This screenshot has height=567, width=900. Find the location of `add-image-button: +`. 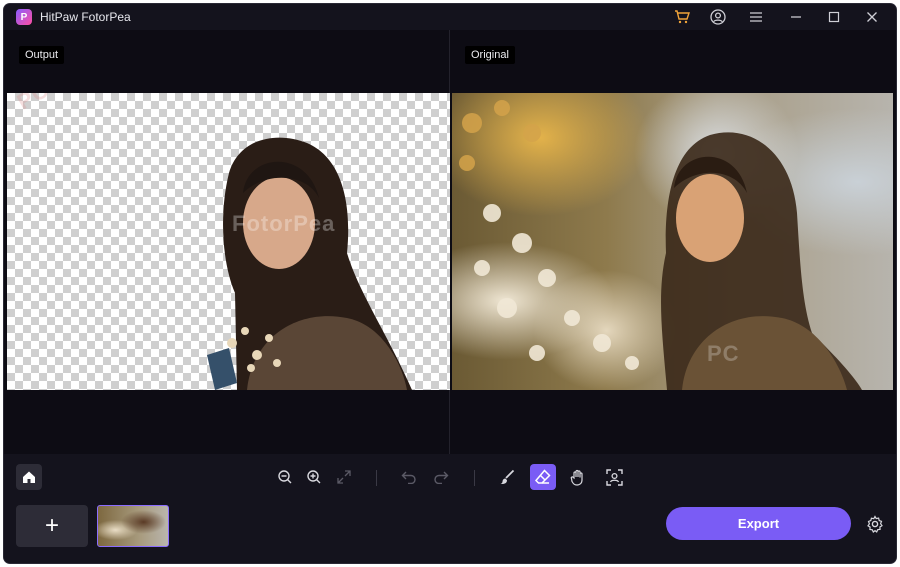

add-image-button: + is located at coordinates (52, 526).